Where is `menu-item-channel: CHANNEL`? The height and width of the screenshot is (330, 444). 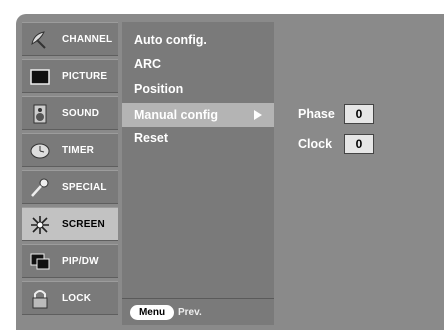 menu-item-channel: CHANNEL is located at coordinates (70, 39).